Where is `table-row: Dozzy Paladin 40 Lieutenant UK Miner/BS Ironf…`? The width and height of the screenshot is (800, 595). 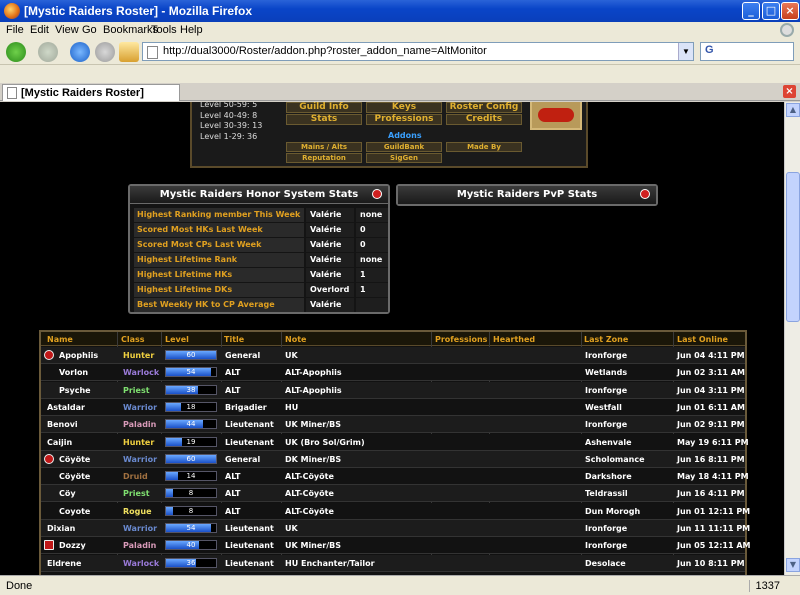 table-row: Dozzy Paladin 40 Lieutenant UK Miner/BS Ironf… is located at coordinates (395, 546).